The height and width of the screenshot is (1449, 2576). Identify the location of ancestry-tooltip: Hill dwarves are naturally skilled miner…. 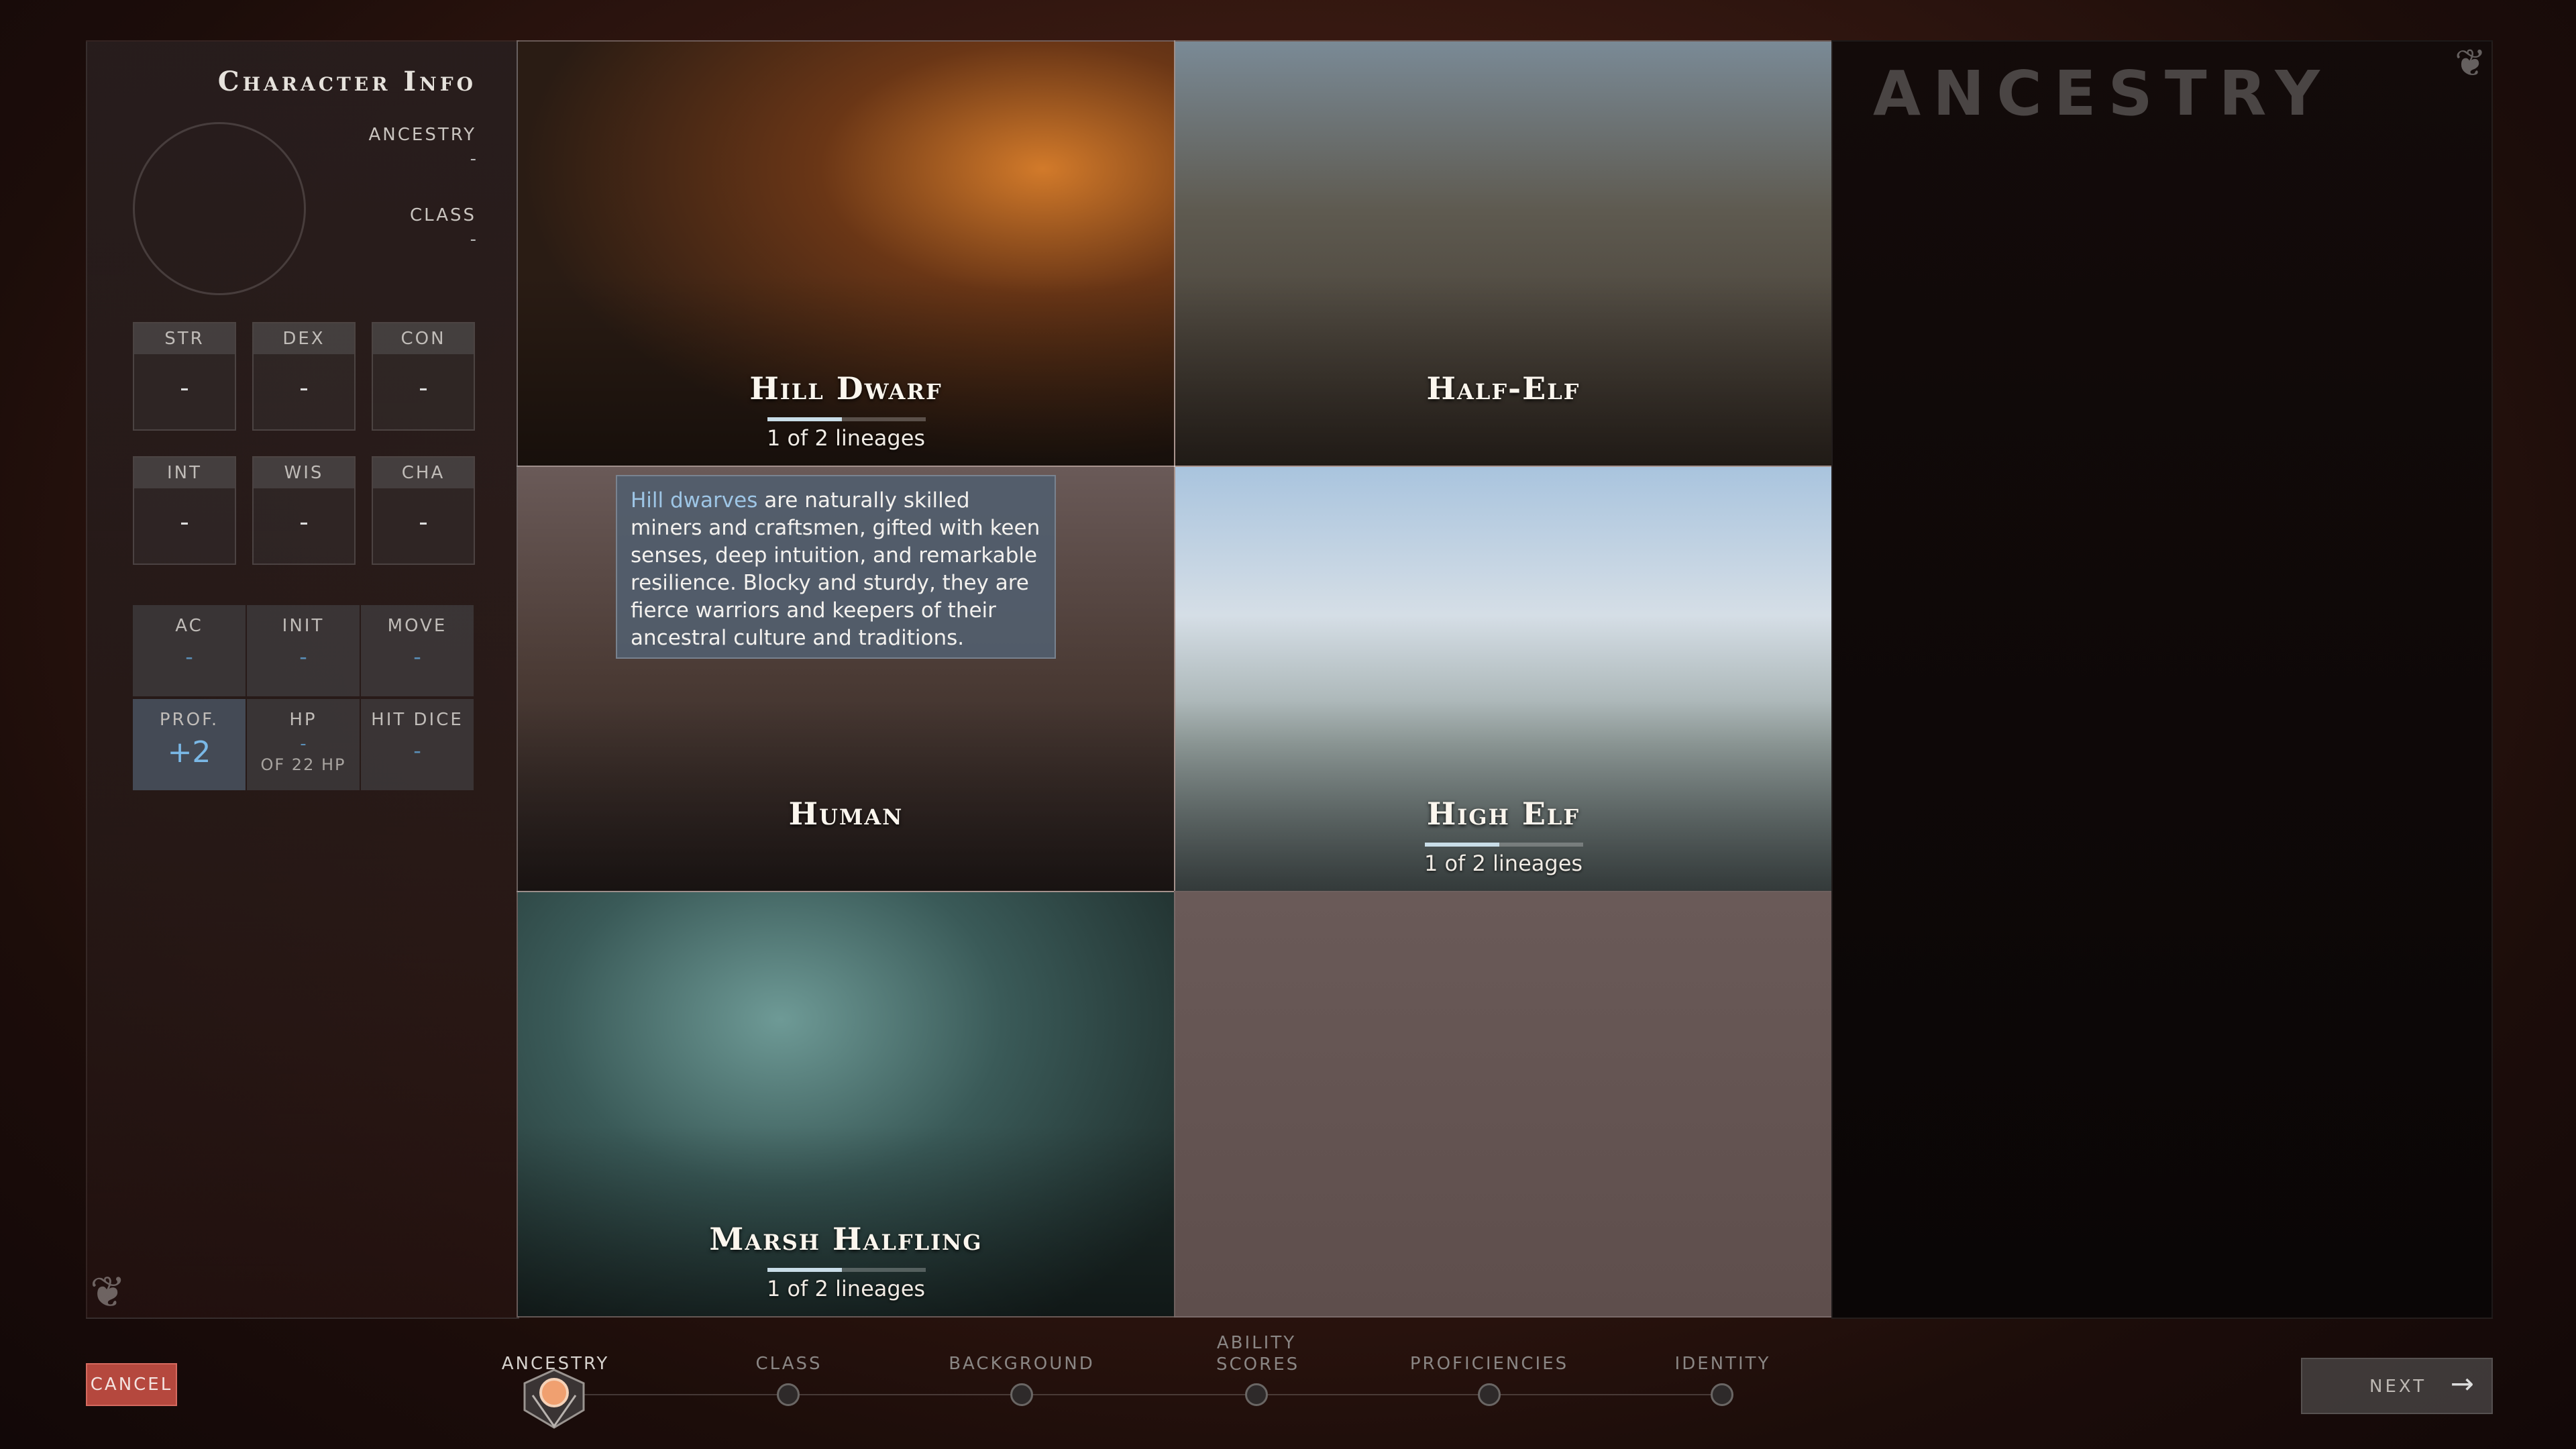
(836, 567).